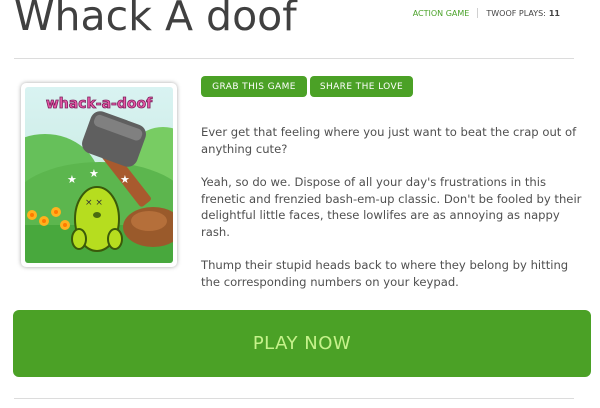  I want to click on game-thumbnail-frame: ★ ★ ★ × × whack-a-doof, so click(99, 175).